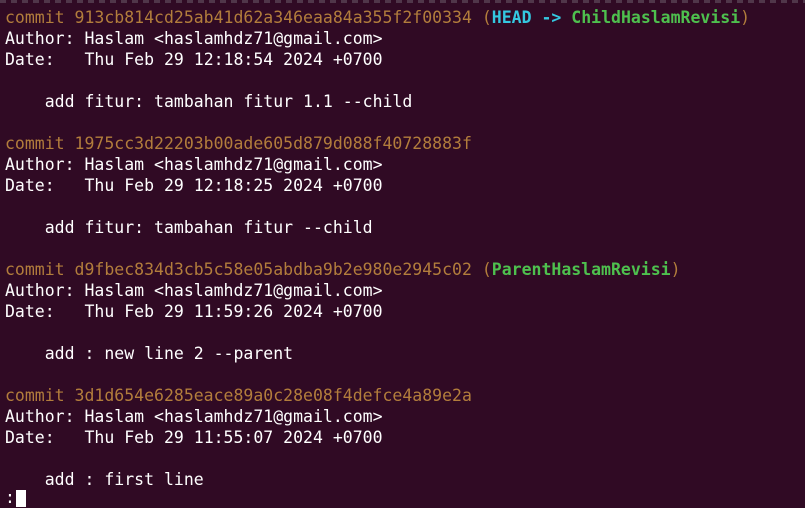 The height and width of the screenshot is (508, 805). I want to click on date-line: Date: Thu Feb 29 12:18:54 2024 +0700, so click(405, 59).